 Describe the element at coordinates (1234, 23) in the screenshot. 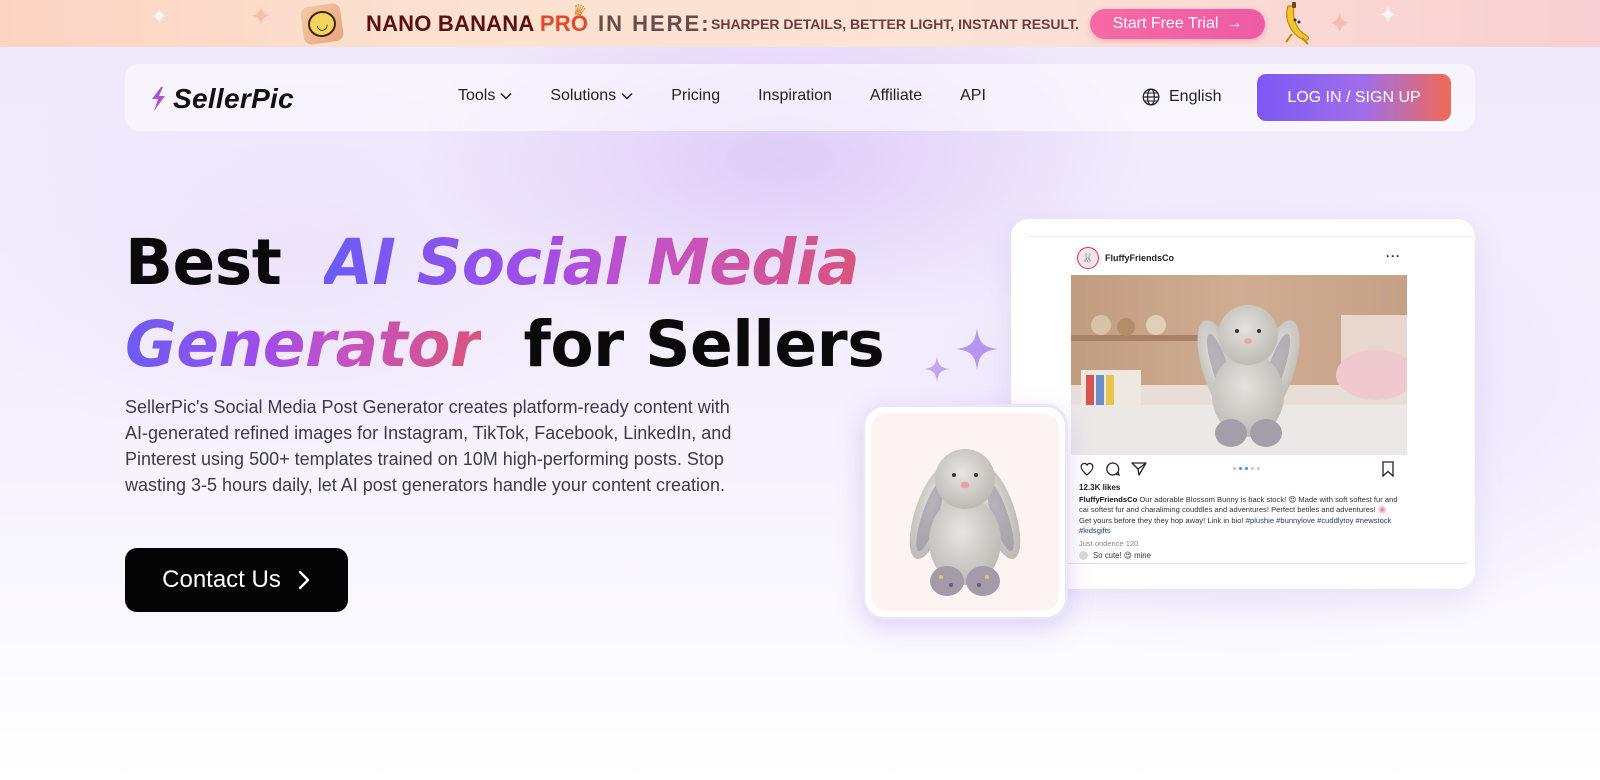

I see `arrow-right-icon: →` at that location.